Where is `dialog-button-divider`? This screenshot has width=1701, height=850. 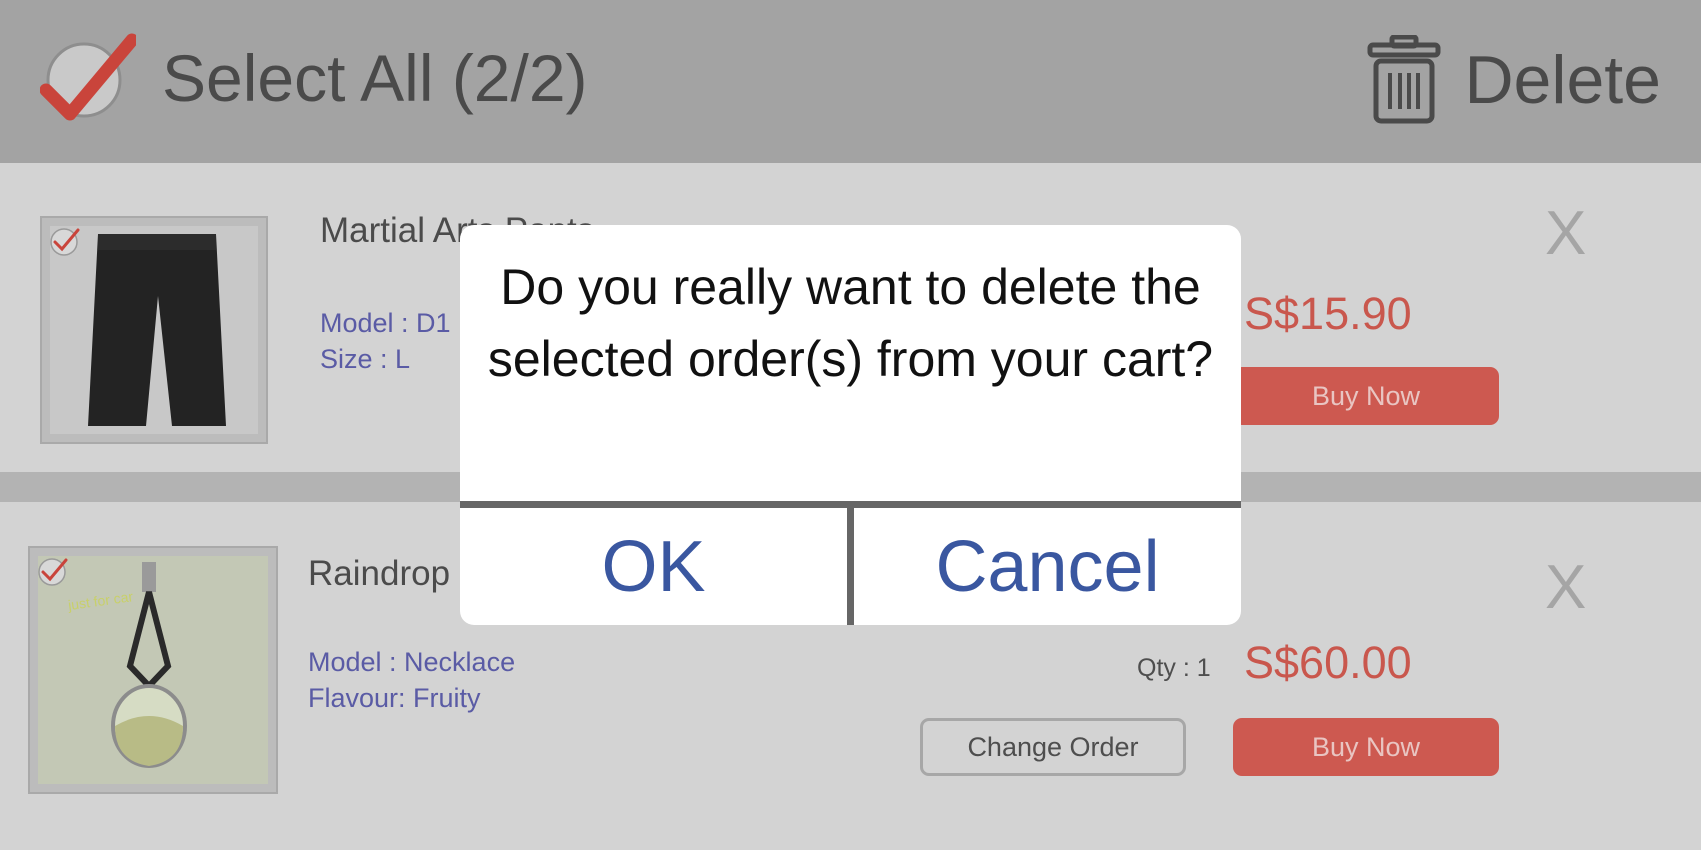
dialog-button-divider is located at coordinates (850, 563).